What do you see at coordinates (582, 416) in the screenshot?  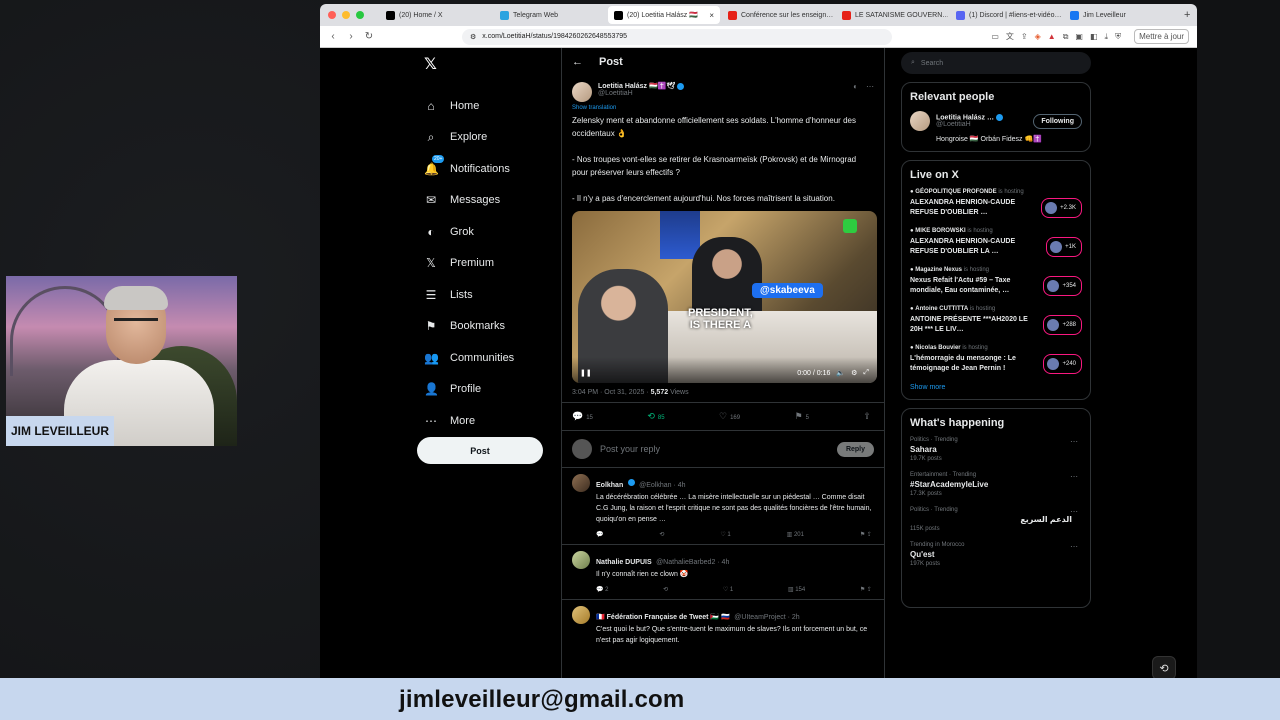 I see `reply-action: 💬 15` at bounding box center [582, 416].